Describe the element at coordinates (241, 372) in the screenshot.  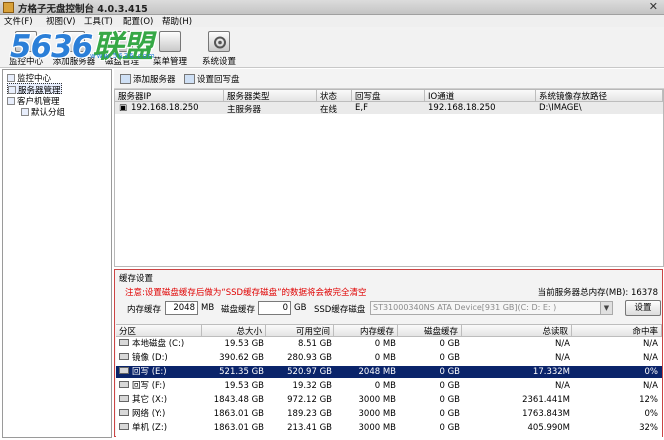
I see `cell-total-size: 521.35 GB` at that location.